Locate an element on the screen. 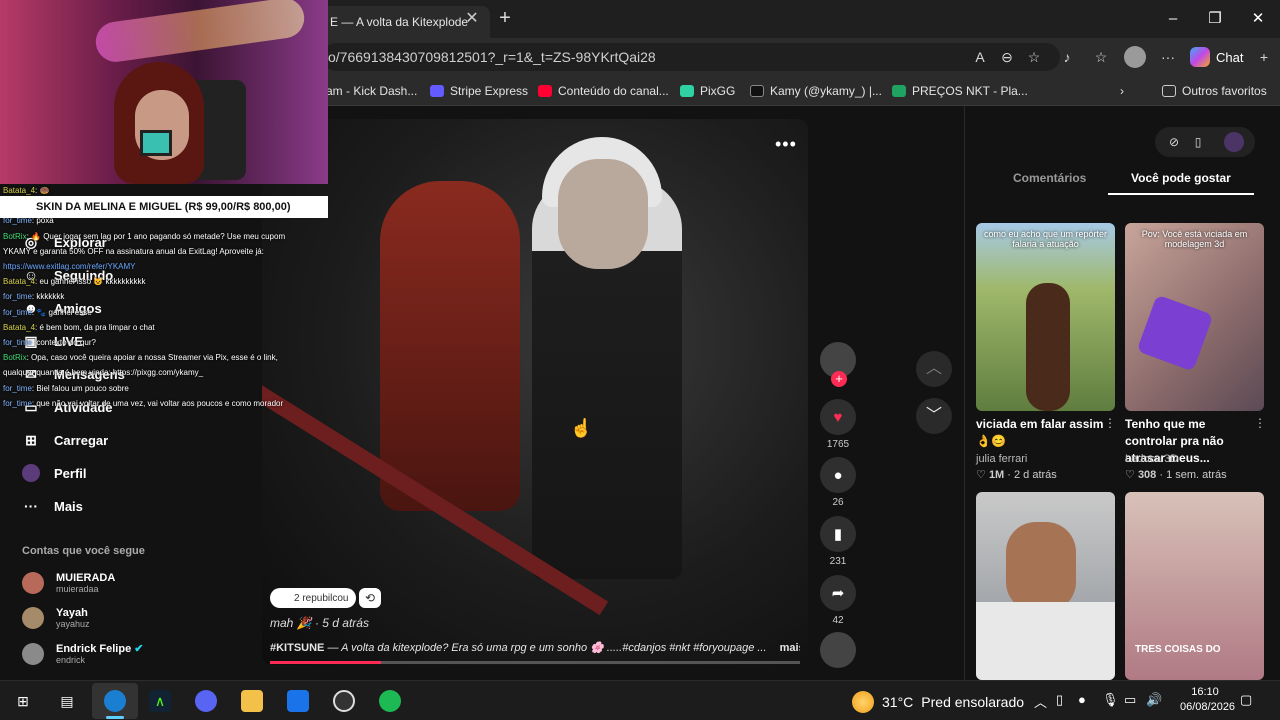  obs-icon is located at coordinates (344, 701).